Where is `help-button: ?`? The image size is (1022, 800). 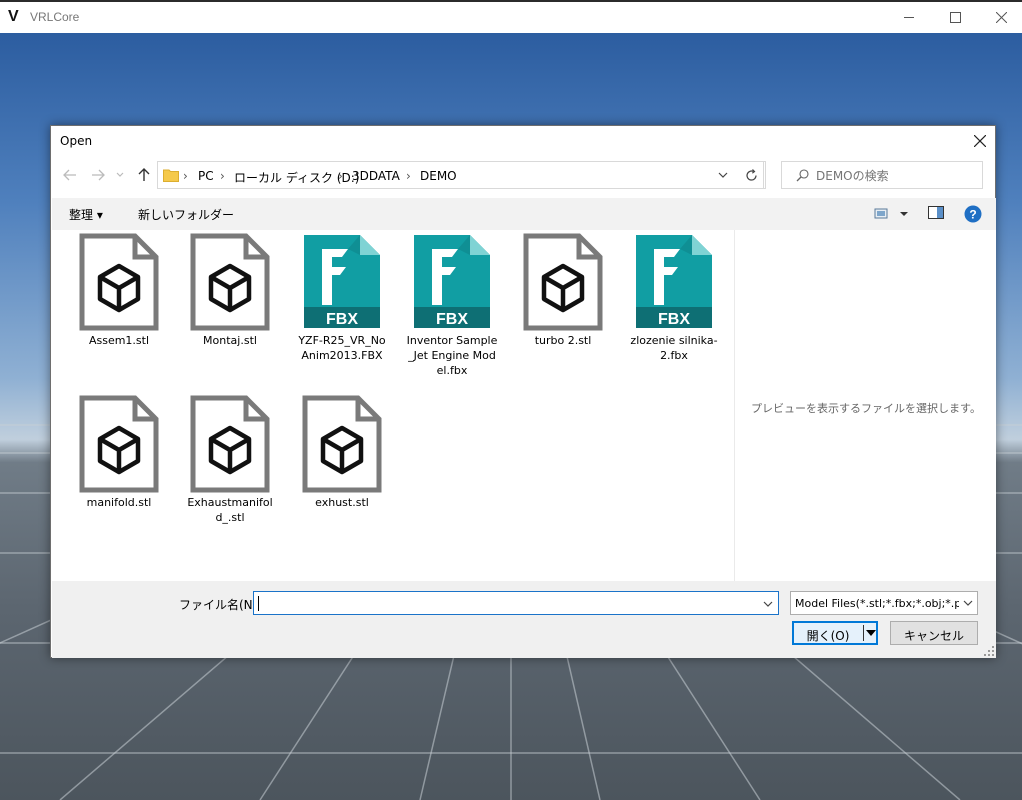 help-button: ? is located at coordinates (973, 214).